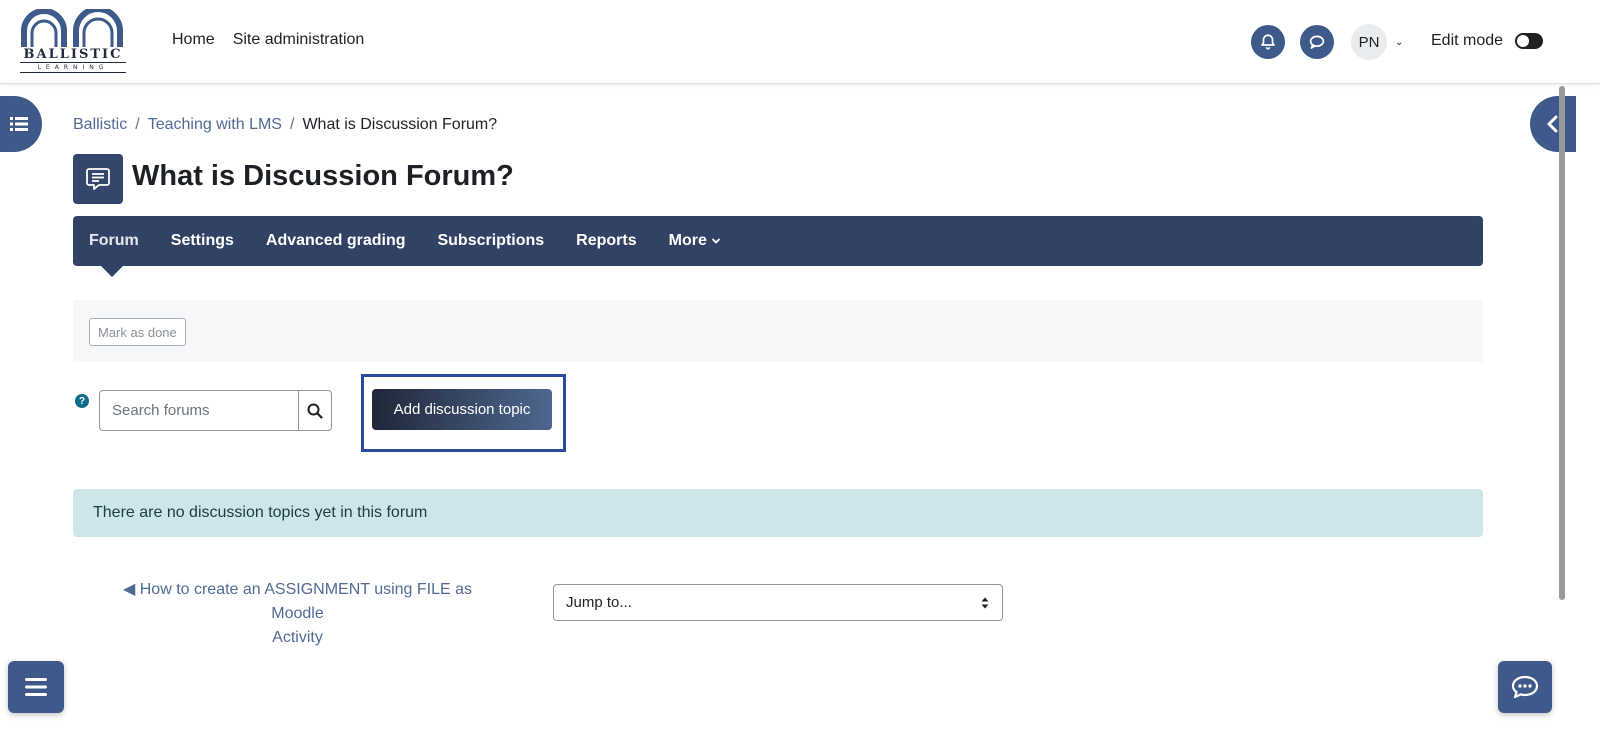  I want to click on forum-activity-icon, so click(98, 179).